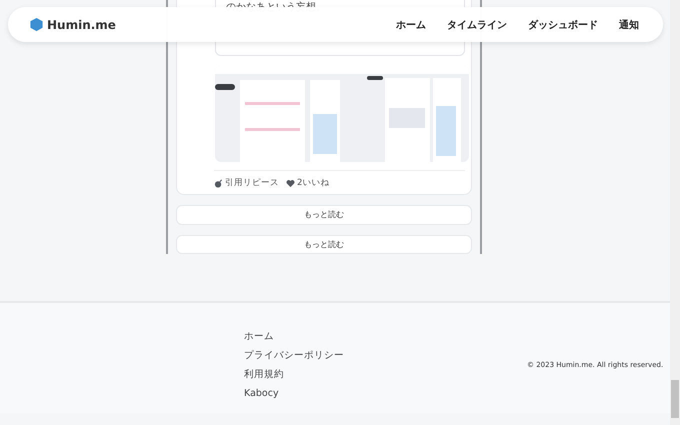  What do you see at coordinates (411, 25) in the screenshot?
I see `nav-link: ホーム` at bounding box center [411, 25].